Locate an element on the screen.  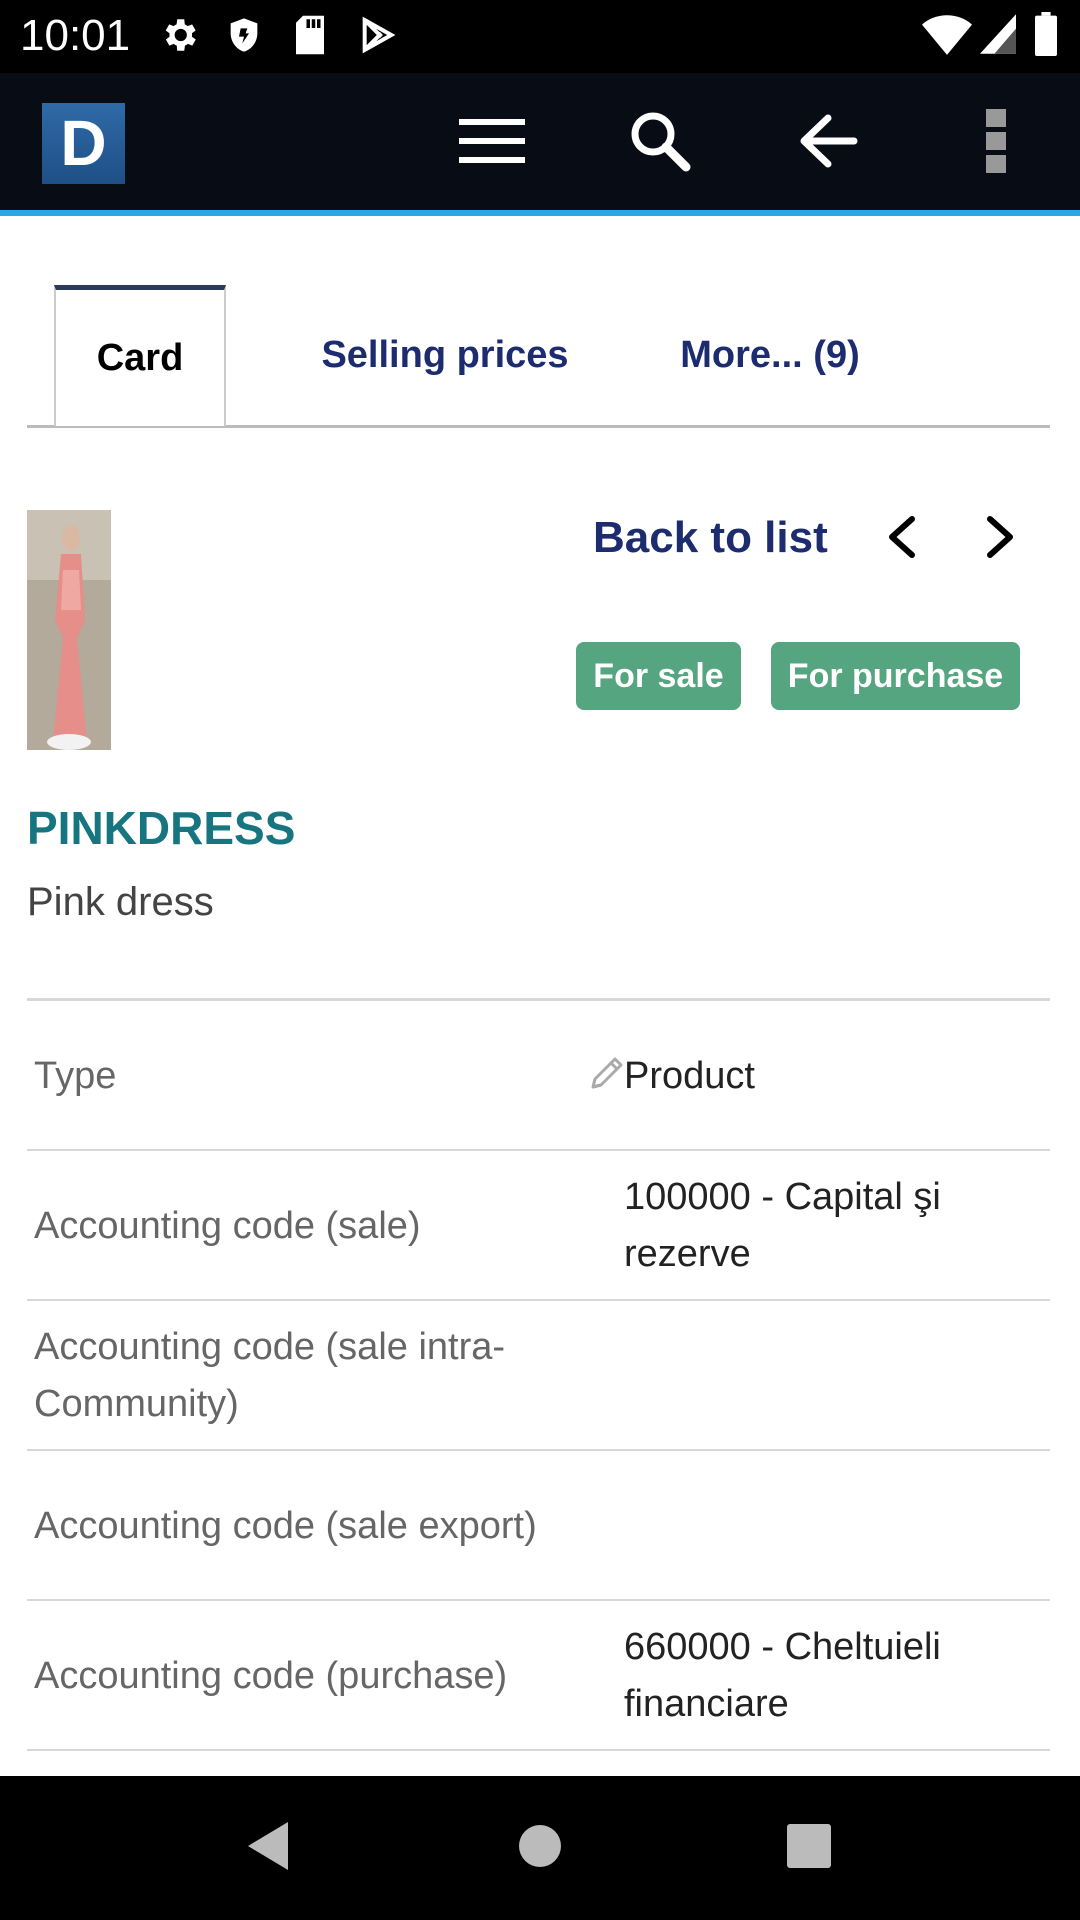
nav-home-button is located at coordinates (540, 1848).